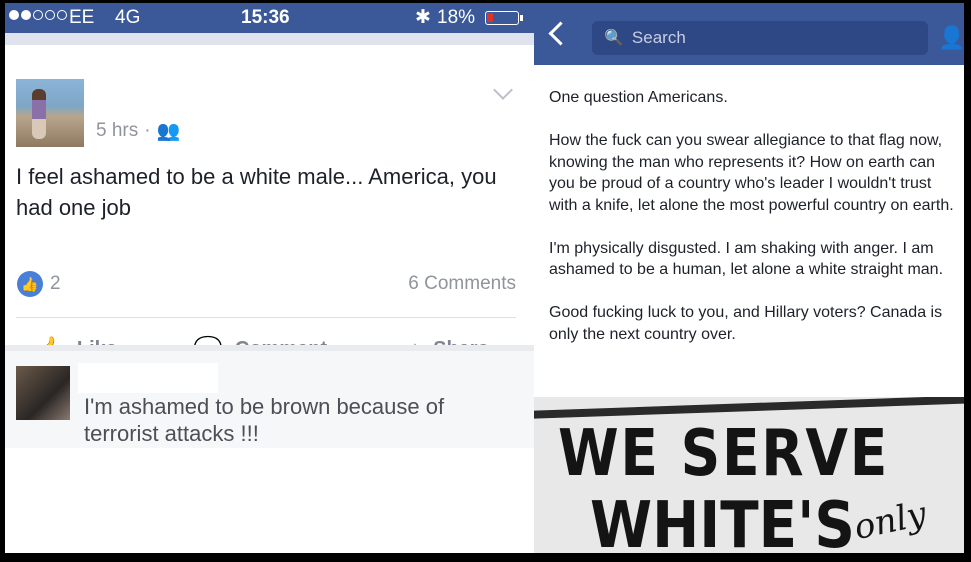  Describe the element at coordinates (269, 500) in the screenshot. I see `blank-area` at that location.